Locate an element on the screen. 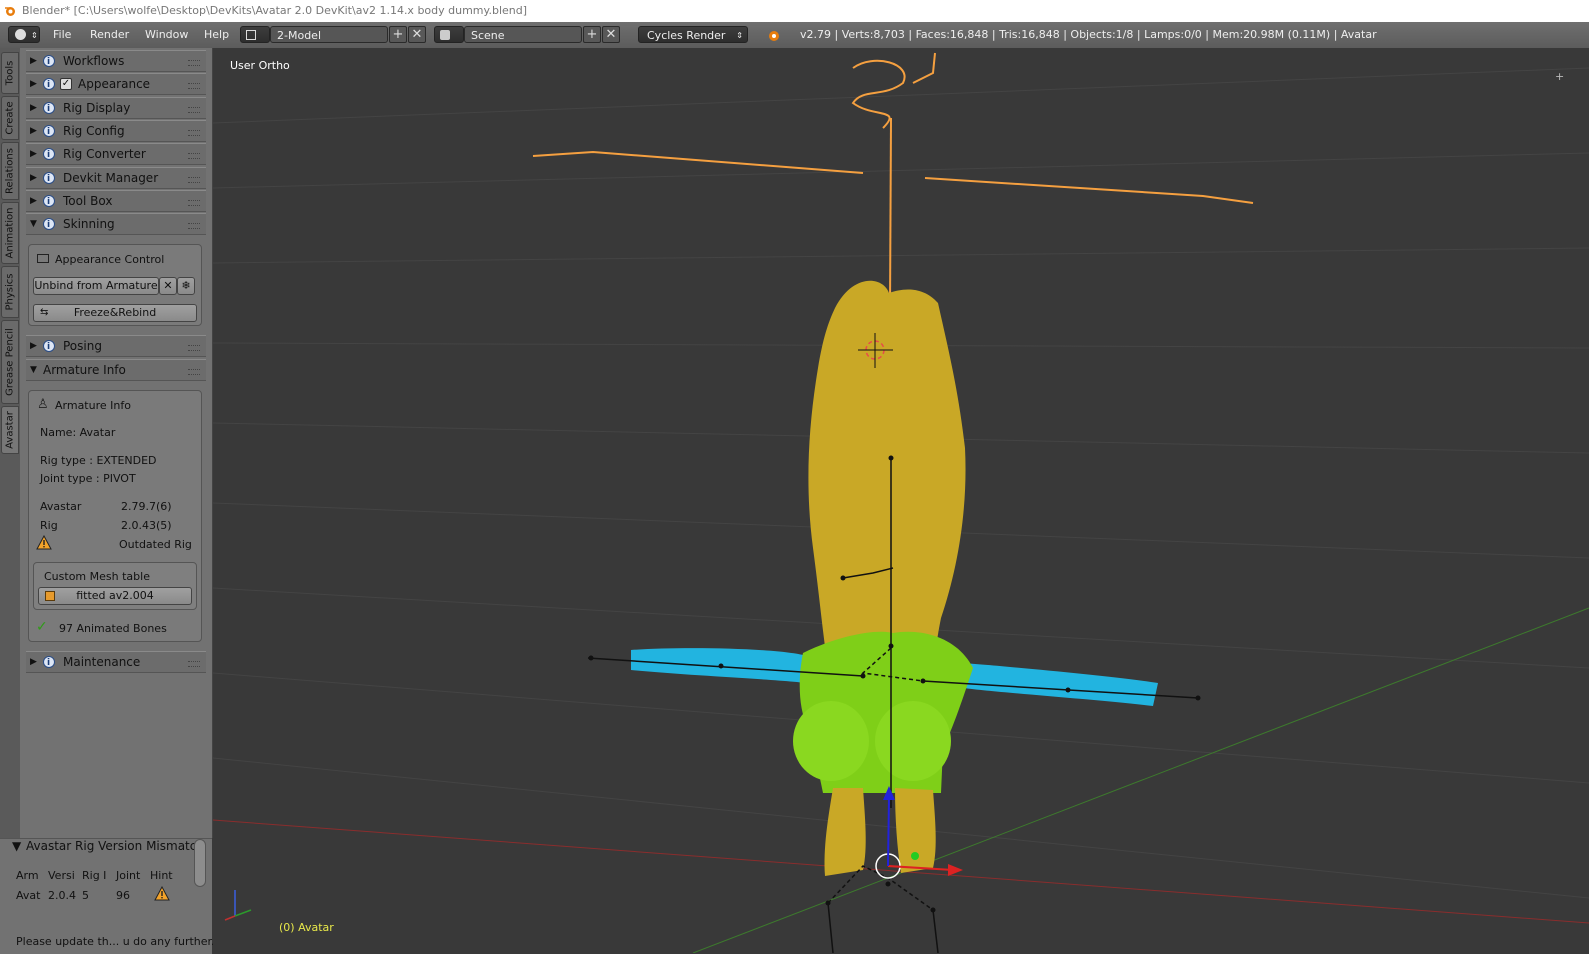 This screenshot has width=1589, height=954. panel-rig-converter: ▶ Rig Converter is located at coordinates (116, 154).